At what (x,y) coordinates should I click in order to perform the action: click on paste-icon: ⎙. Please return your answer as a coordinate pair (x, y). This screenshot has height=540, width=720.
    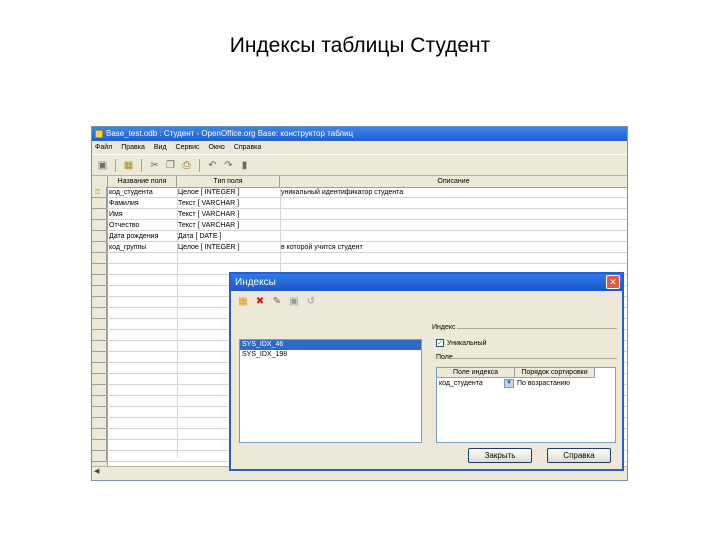
    Looking at the image, I should click on (186, 165).